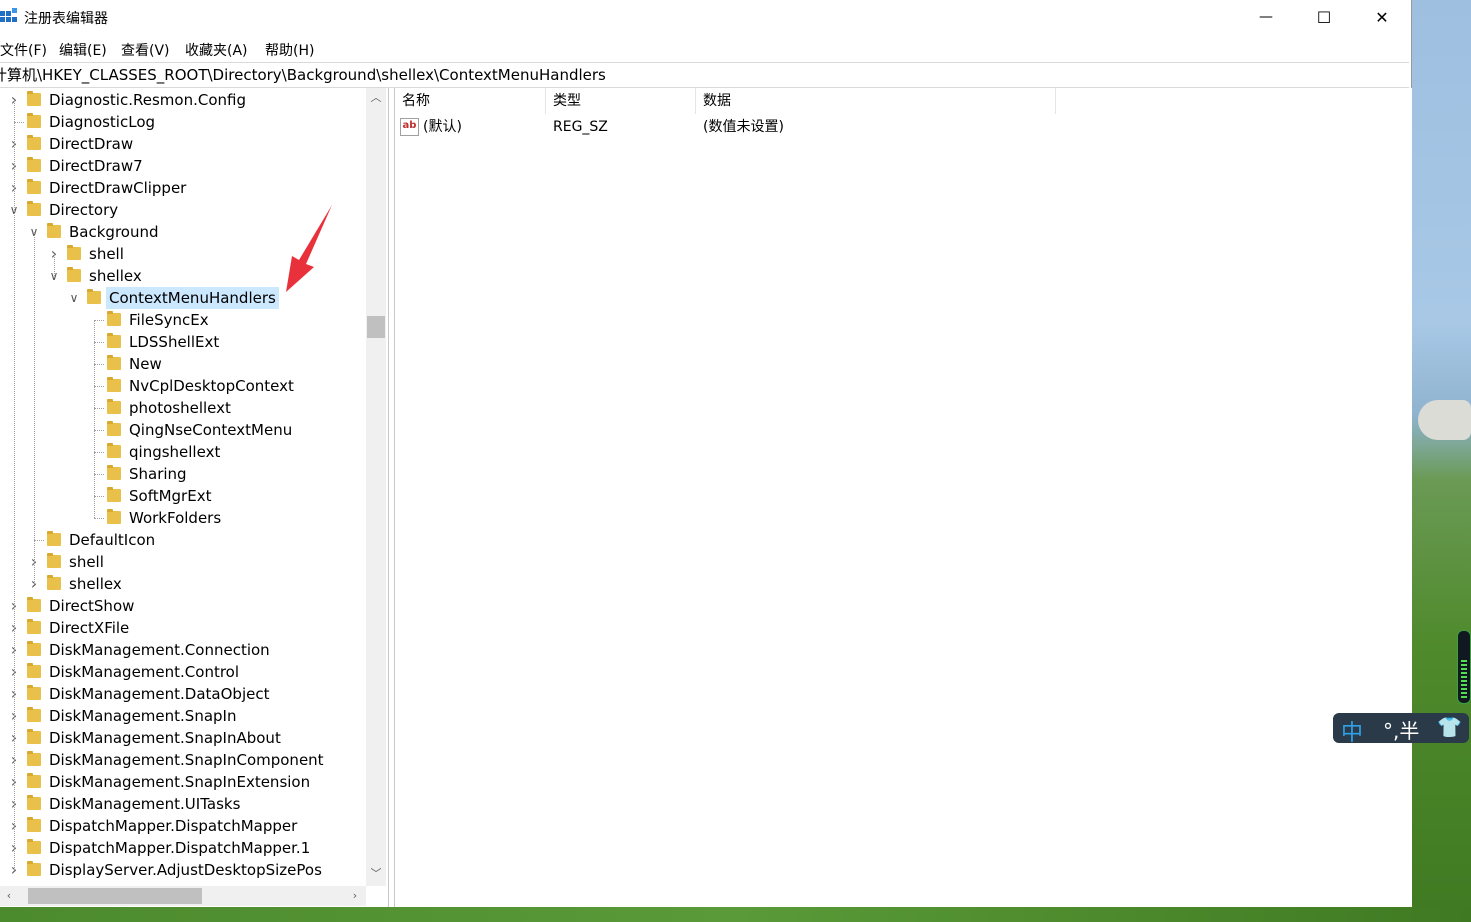 The image size is (1471, 922). I want to click on tree-node: › DiskManagement.SnapInExtension, so click(194, 782).